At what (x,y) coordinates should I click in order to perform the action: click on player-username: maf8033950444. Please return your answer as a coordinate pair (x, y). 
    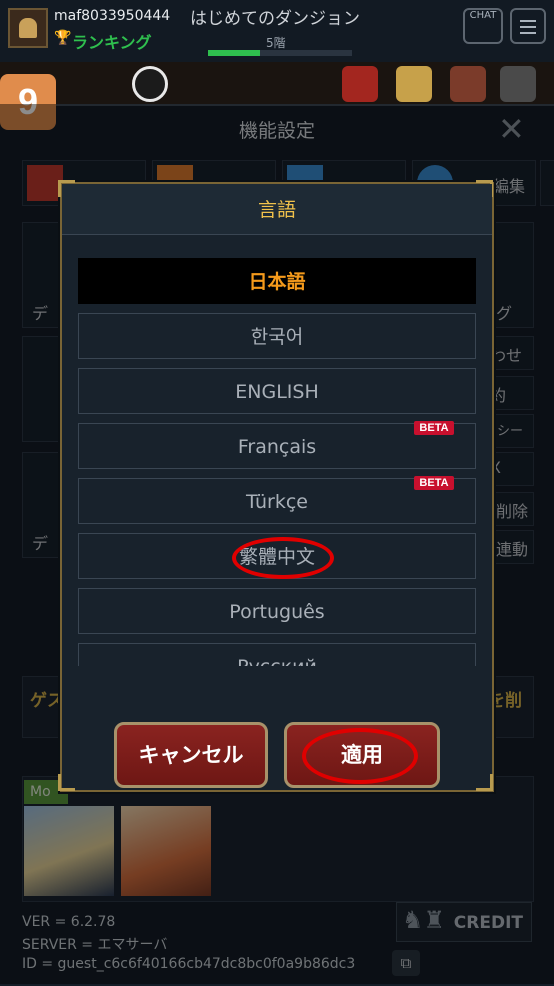
    Looking at the image, I should click on (112, 16).